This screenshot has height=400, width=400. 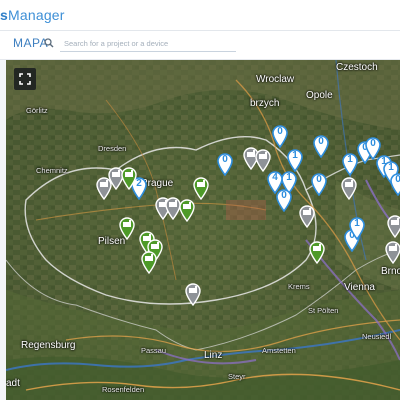 I want to click on map-label-dresden: Dresden, so click(x=112, y=148).